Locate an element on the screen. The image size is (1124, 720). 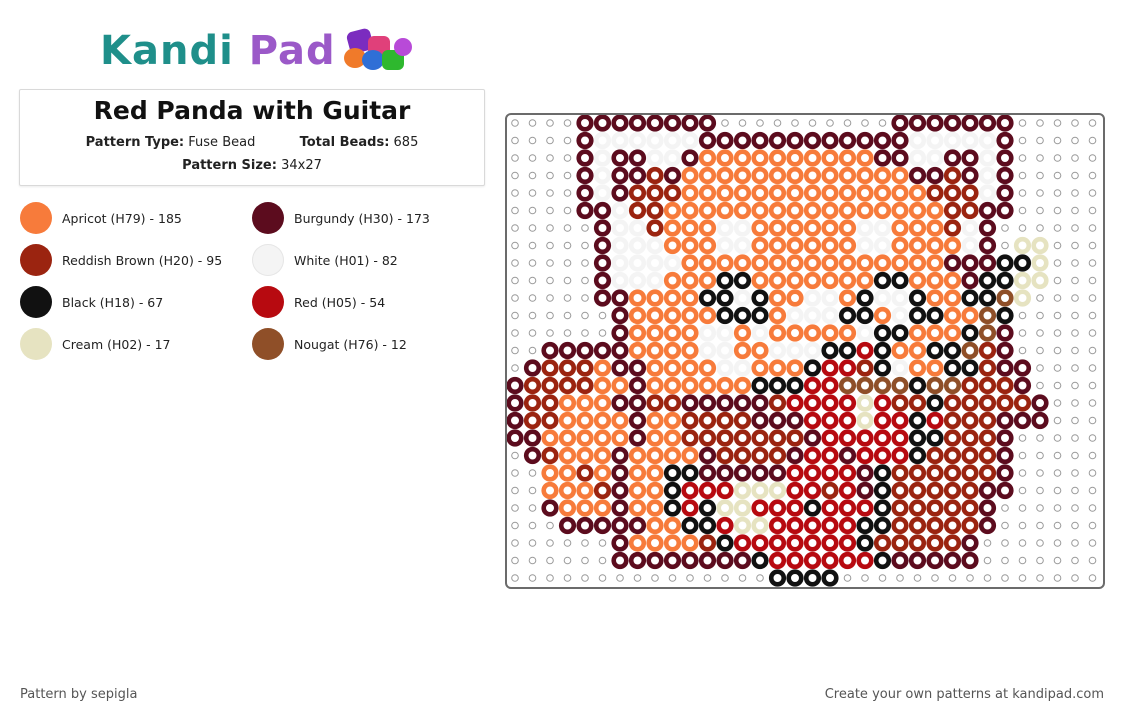
kandi-pad-logo: Kandi Pad is located at coordinates (261, 51).